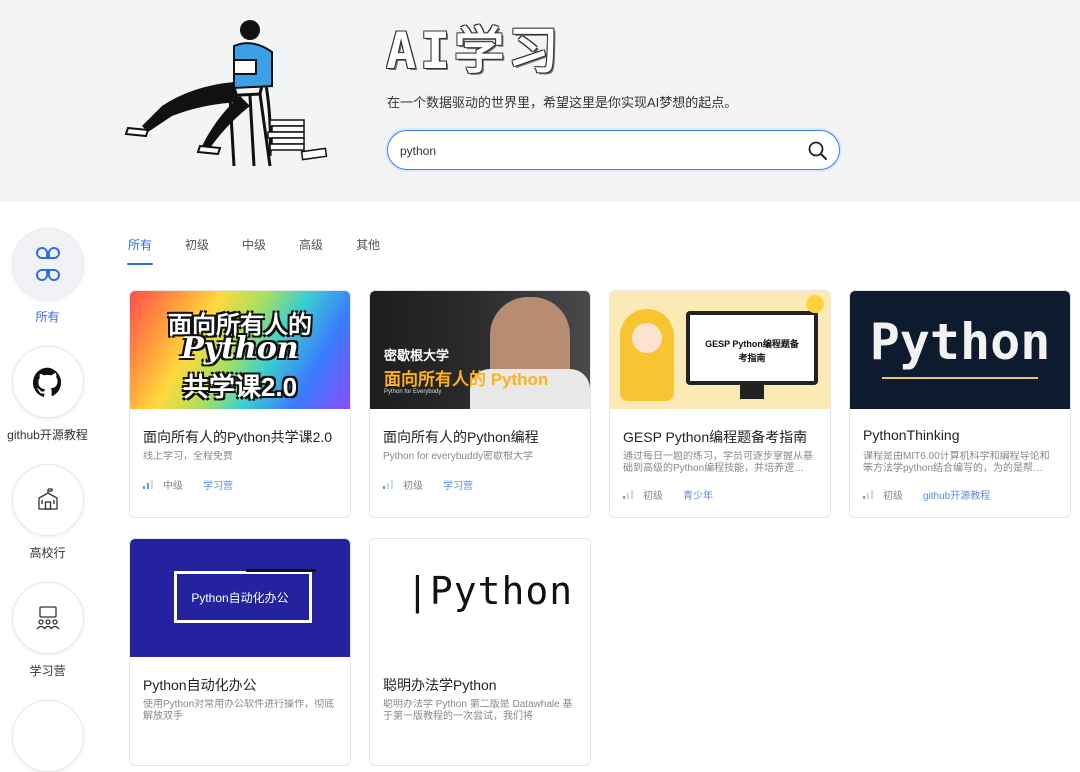 The height and width of the screenshot is (772, 1080). Describe the element at coordinates (818, 151) in the screenshot. I see `search-icon` at that location.